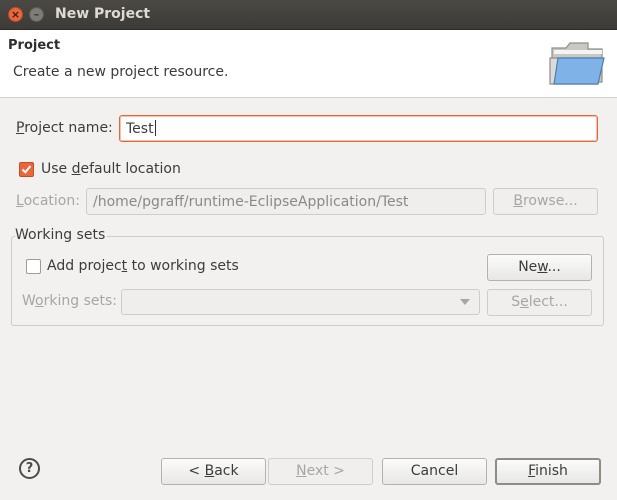 The width and height of the screenshot is (617, 500). Describe the element at coordinates (358, 128) in the screenshot. I see `project-name-input: Test` at that location.